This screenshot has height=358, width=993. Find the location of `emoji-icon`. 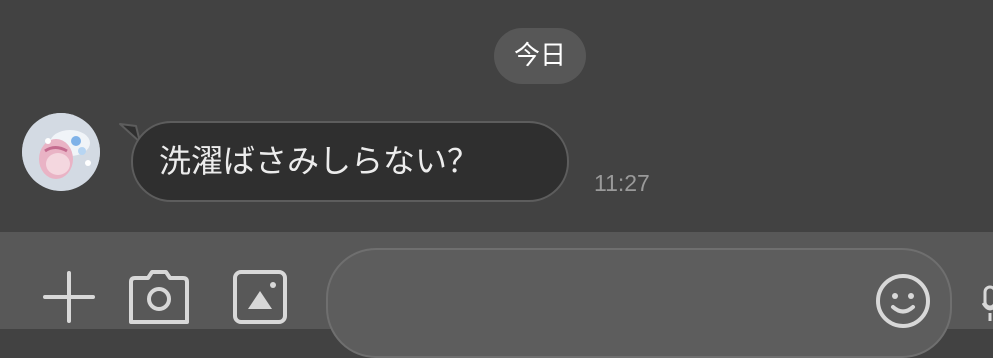

emoji-icon is located at coordinates (903, 301).